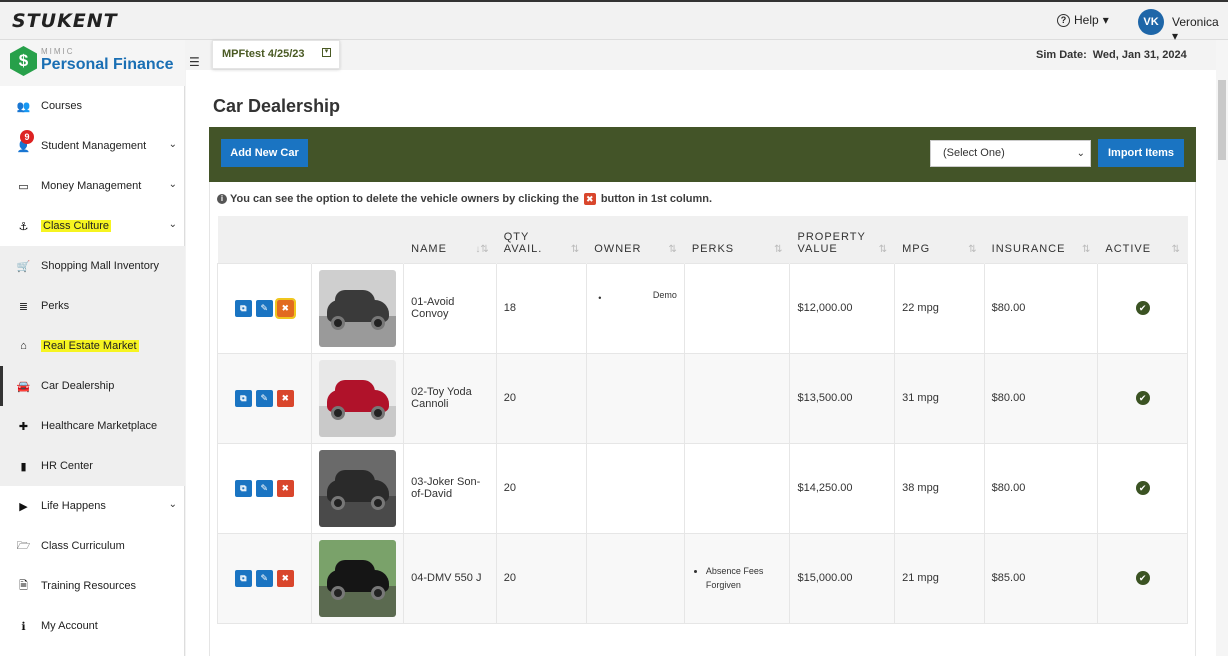 This screenshot has width=1228, height=656. What do you see at coordinates (618, 248) in the screenshot?
I see `column-header-label: OWNER` at bounding box center [618, 248].